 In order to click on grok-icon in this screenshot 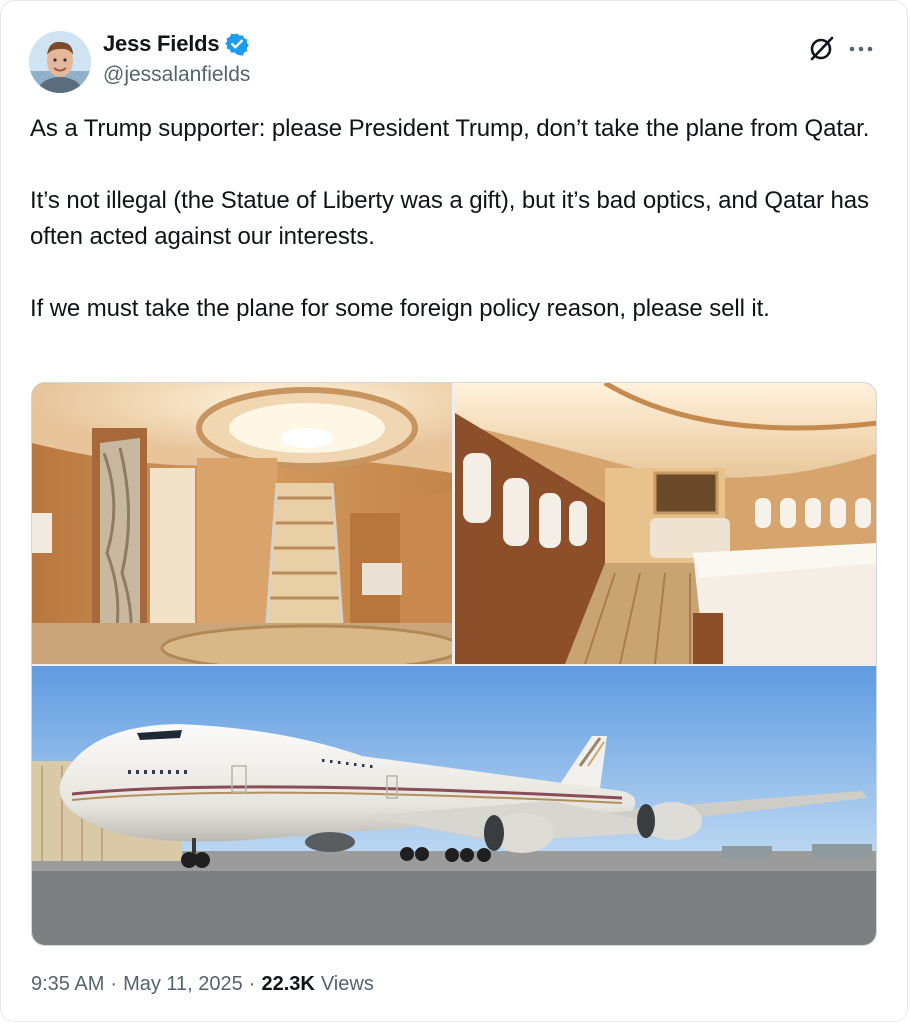, I will do `click(822, 48)`.